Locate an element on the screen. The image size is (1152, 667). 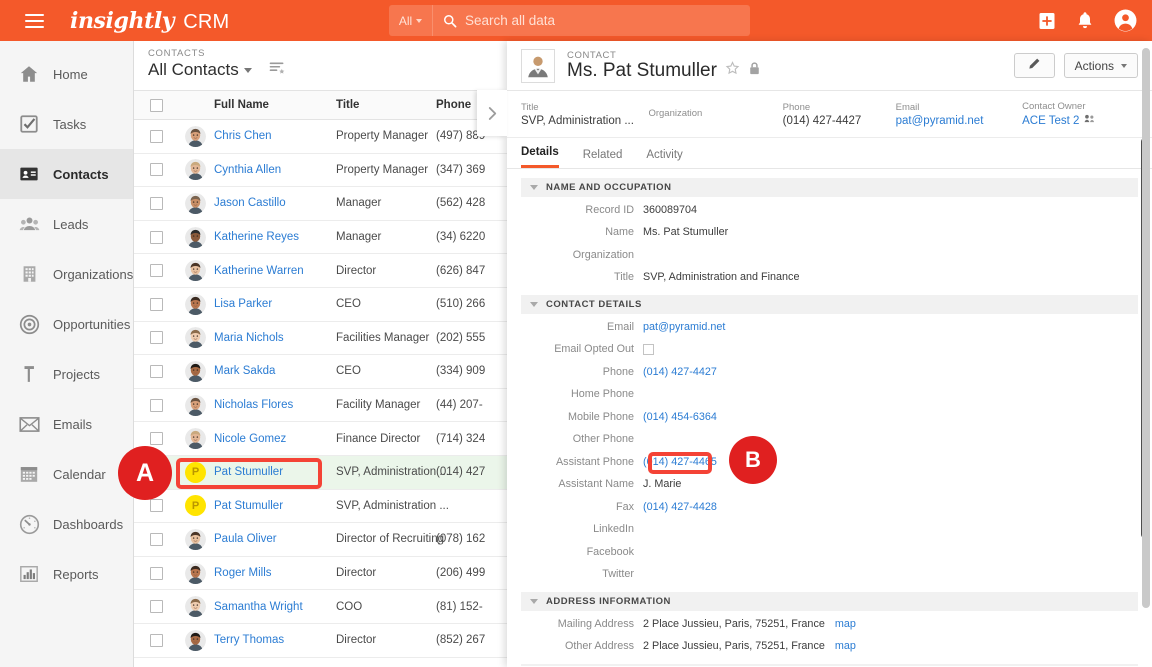
table-row: Maria Nichols Facilities Manager (202) 555 is located at coordinates (320, 338).